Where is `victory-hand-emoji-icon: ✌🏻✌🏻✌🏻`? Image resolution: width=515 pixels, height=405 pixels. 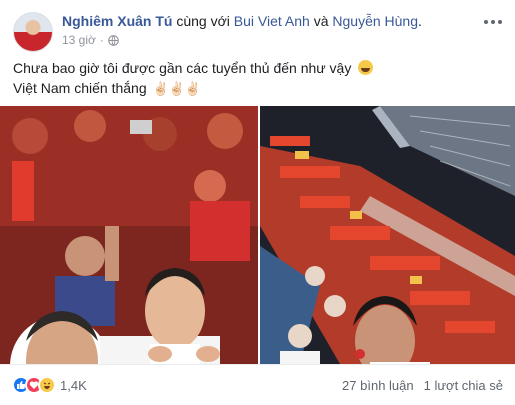 victory-hand-emoji-icon: ✌🏻✌🏻✌🏻 is located at coordinates (177, 88).